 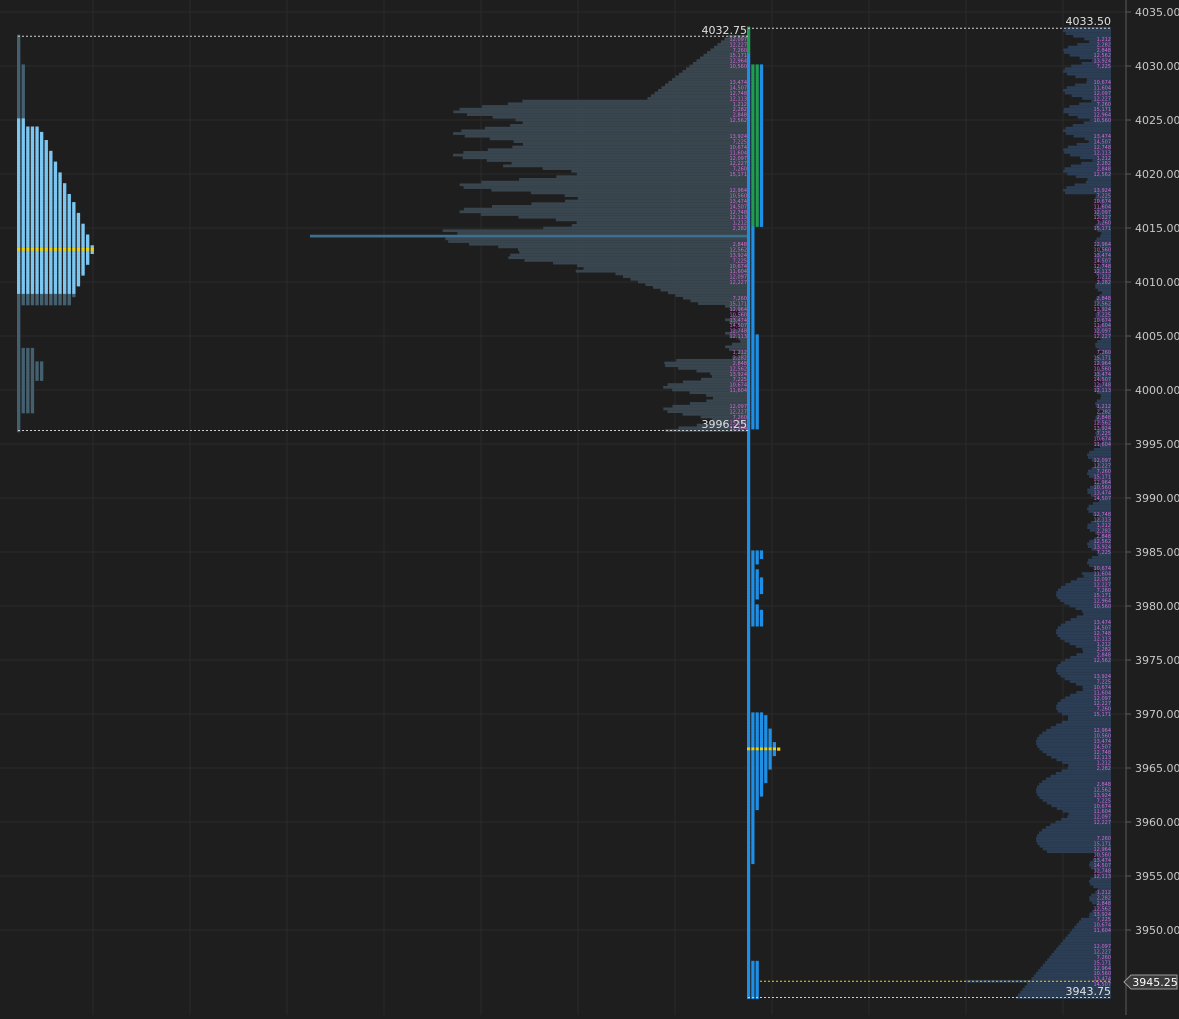 I want to click on price-tick-label: 3955.00, so click(x=1157, y=876).